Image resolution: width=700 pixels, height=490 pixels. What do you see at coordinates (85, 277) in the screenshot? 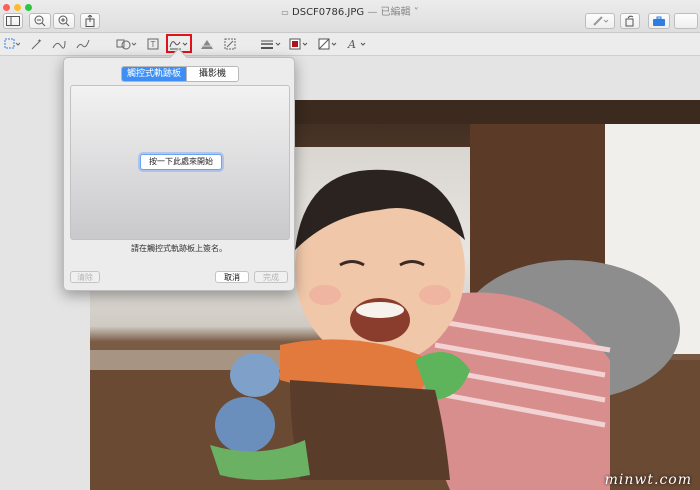
I see `clear-button: 清除` at bounding box center [85, 277].